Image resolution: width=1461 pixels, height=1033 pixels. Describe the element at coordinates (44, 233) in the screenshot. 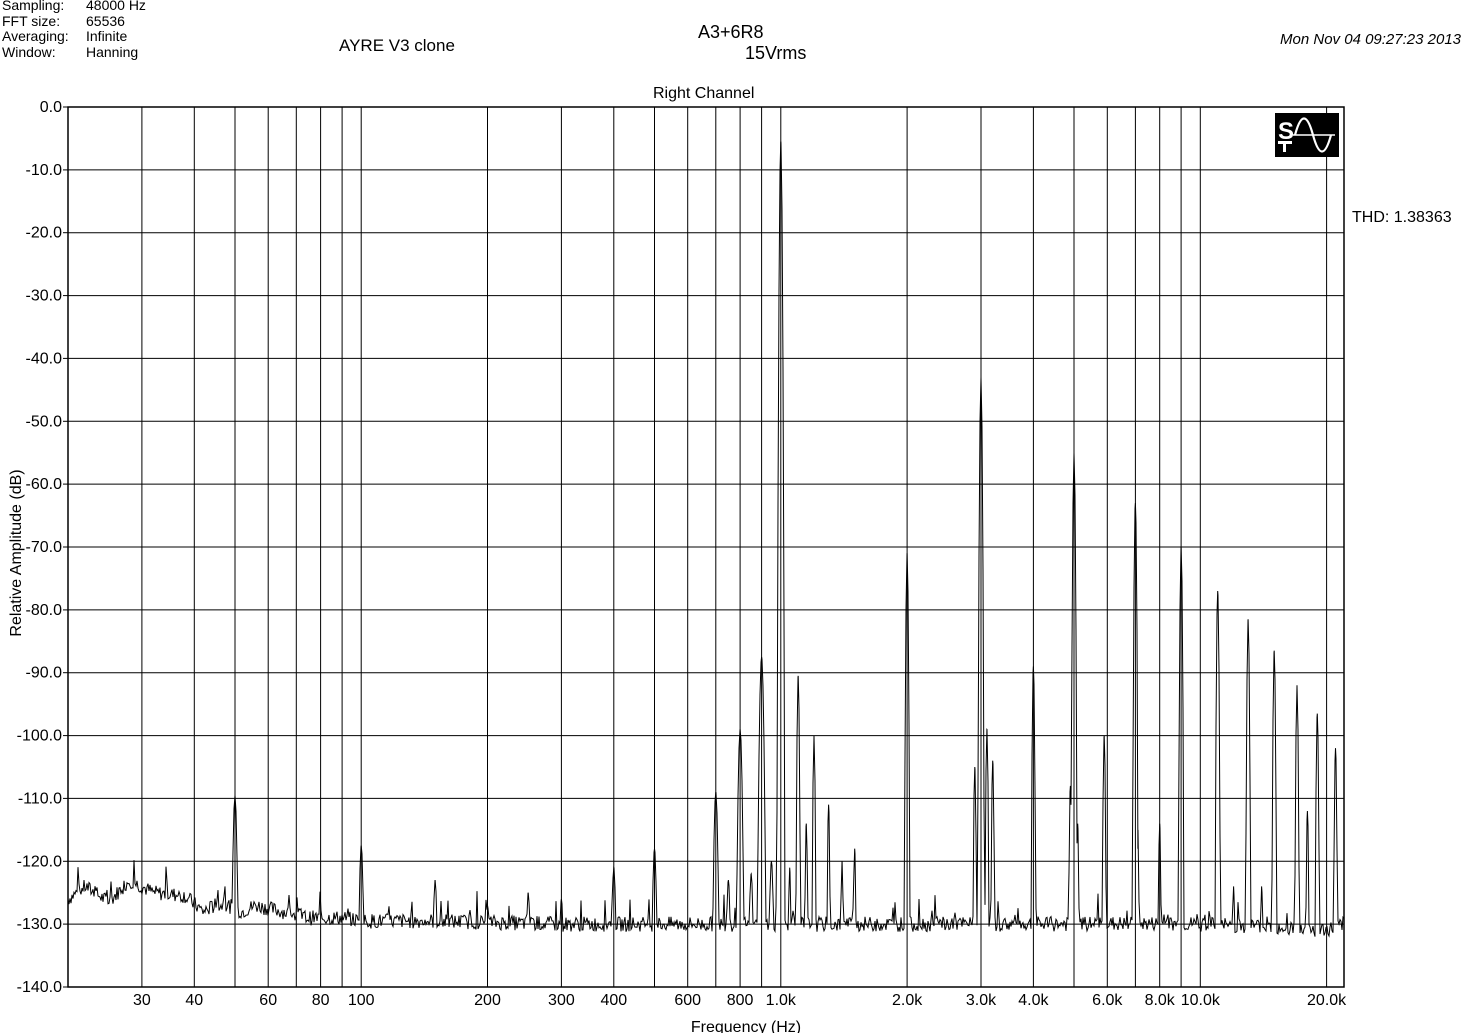

I see `y-tick-label: -20.0` at that location.